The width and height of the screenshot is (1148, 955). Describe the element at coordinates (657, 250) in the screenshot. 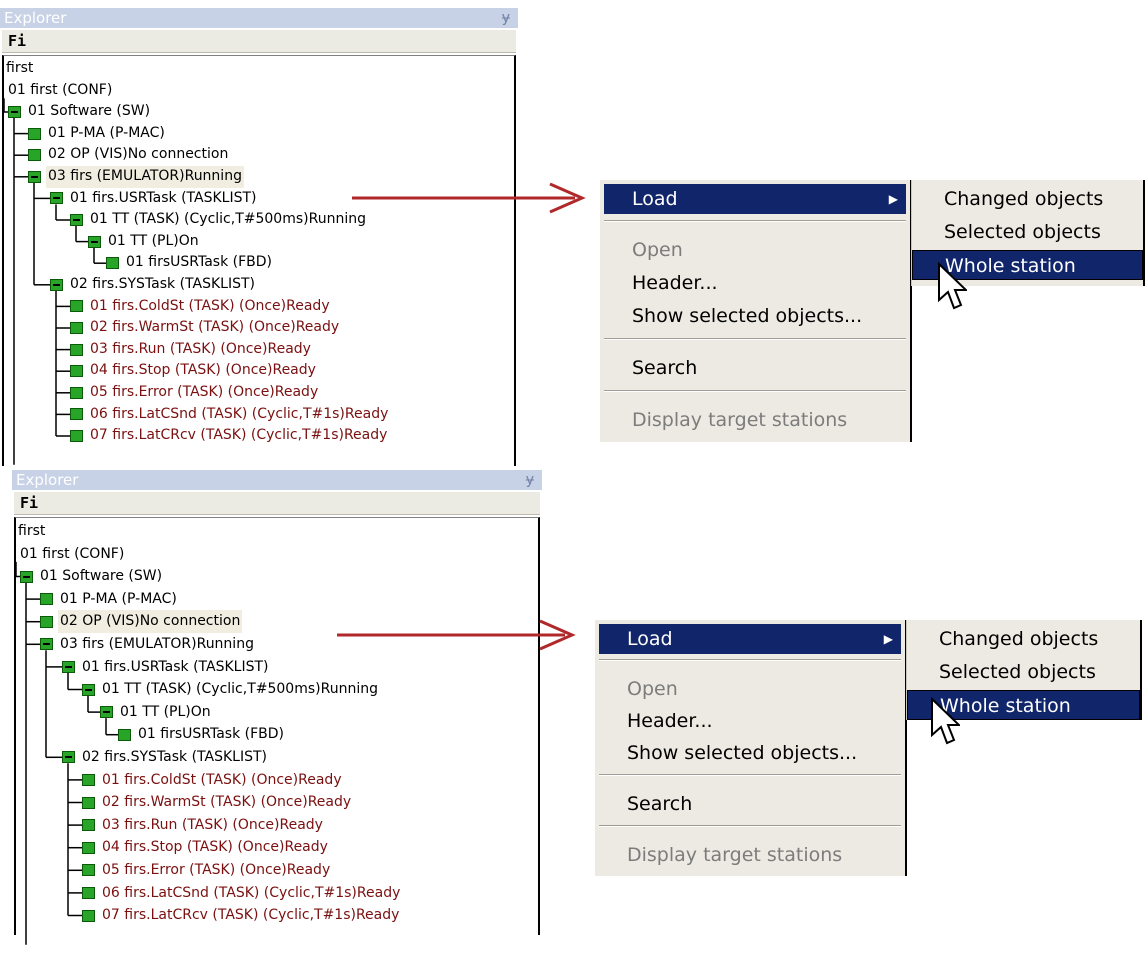

I see `menu-item-label: Open` at that location.